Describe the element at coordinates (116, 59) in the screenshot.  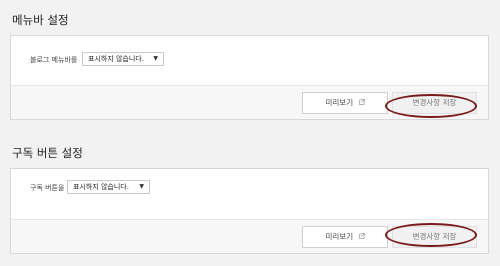
I see `menubar-select-value: 표시하지 않습니다.` at that location.